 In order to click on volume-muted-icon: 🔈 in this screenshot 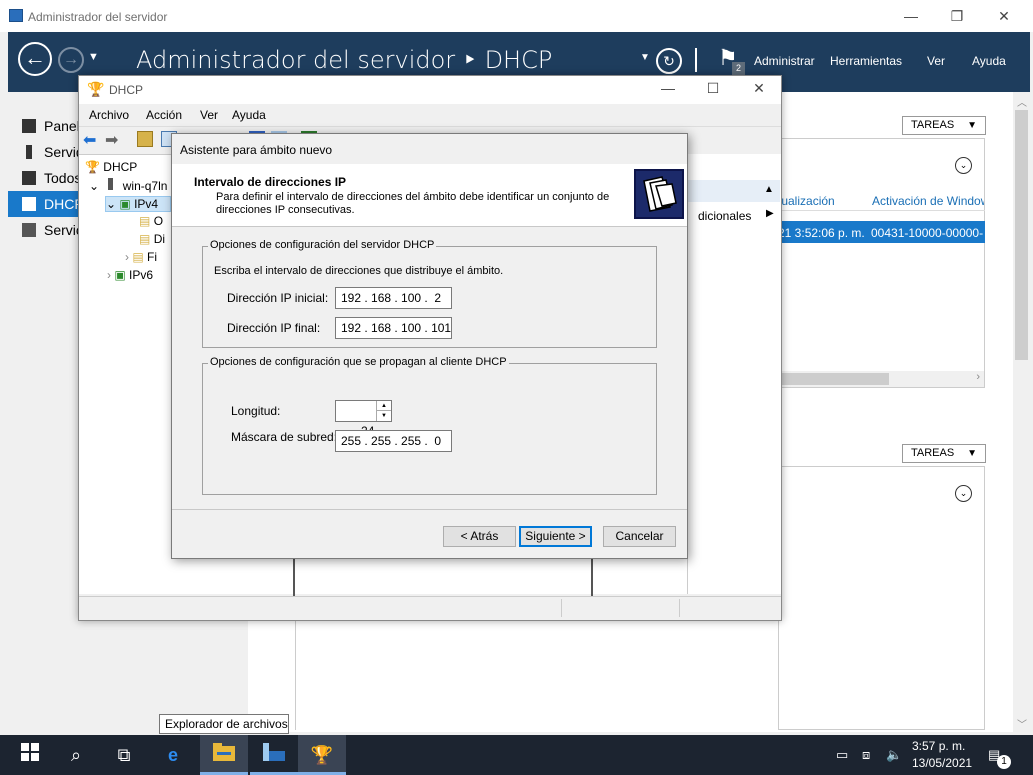, I will do `click(894, 755)`.